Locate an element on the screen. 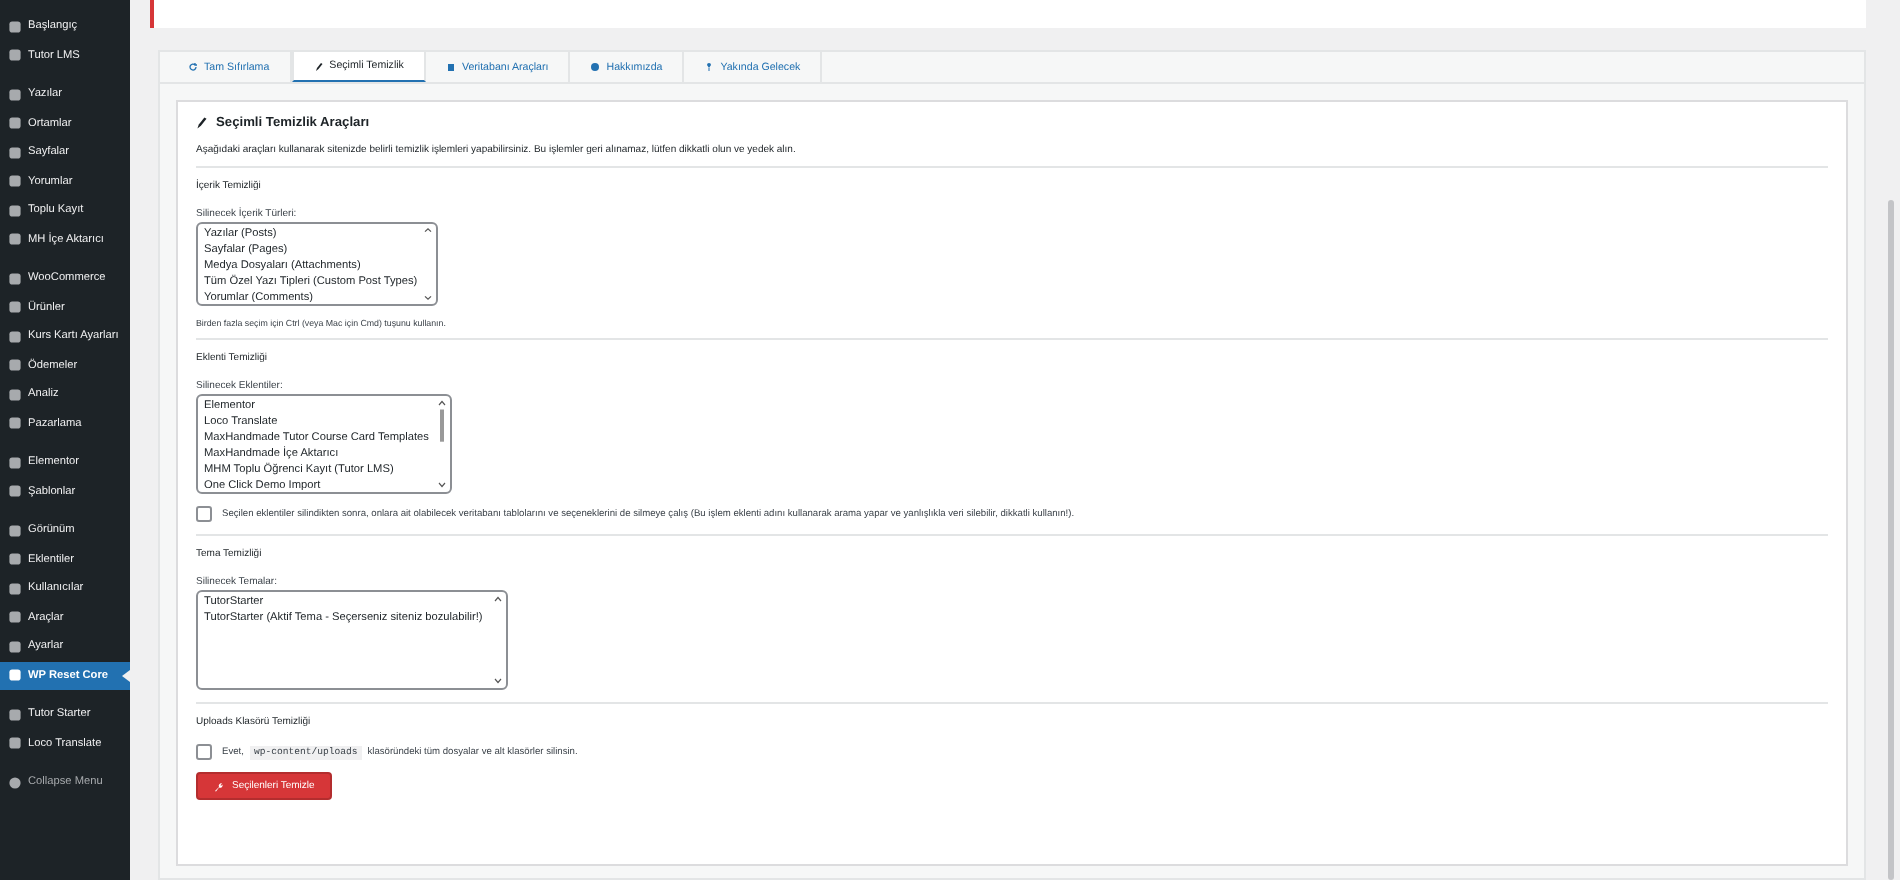 This screenshot has height=880, width=1900. scrollbar is located at coordinates (1891, 540).